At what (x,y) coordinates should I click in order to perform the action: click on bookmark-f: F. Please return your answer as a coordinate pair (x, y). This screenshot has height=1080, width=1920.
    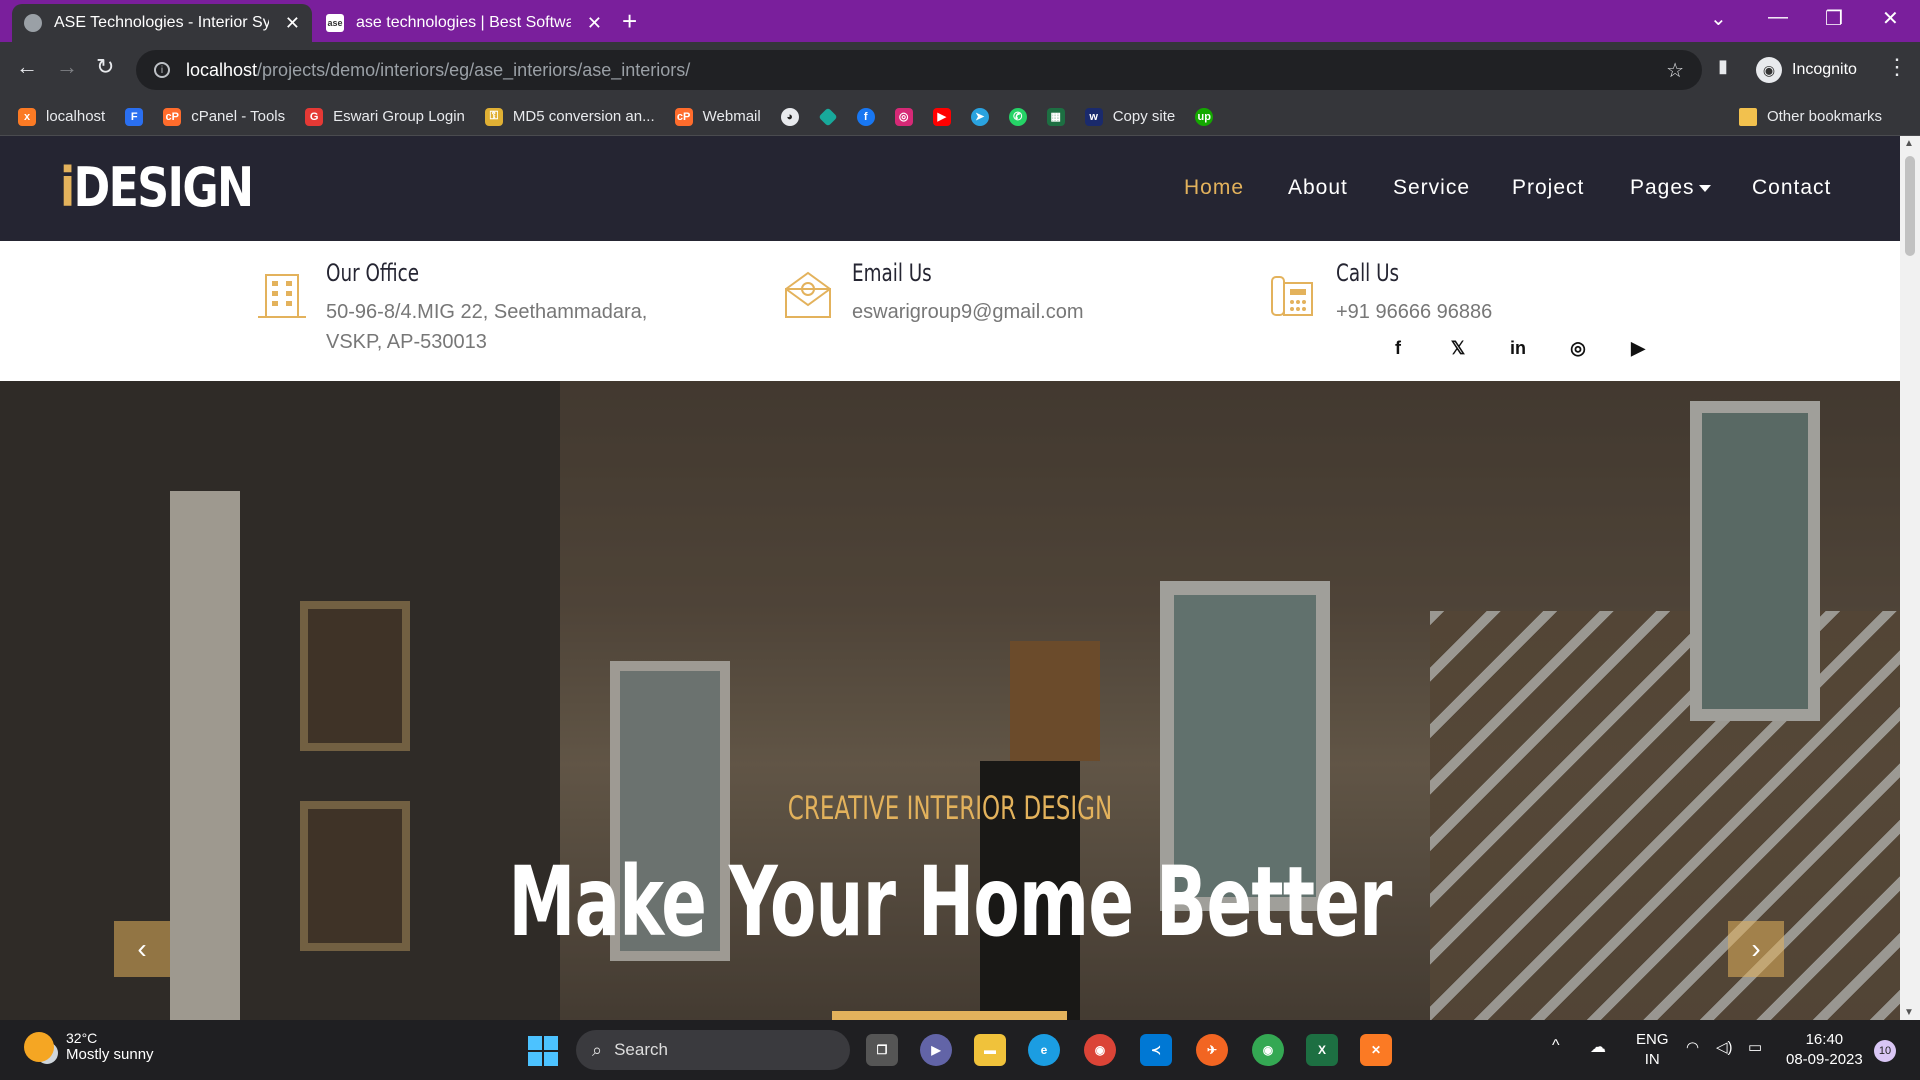
    Looking at the image, I should click on (134, 116).